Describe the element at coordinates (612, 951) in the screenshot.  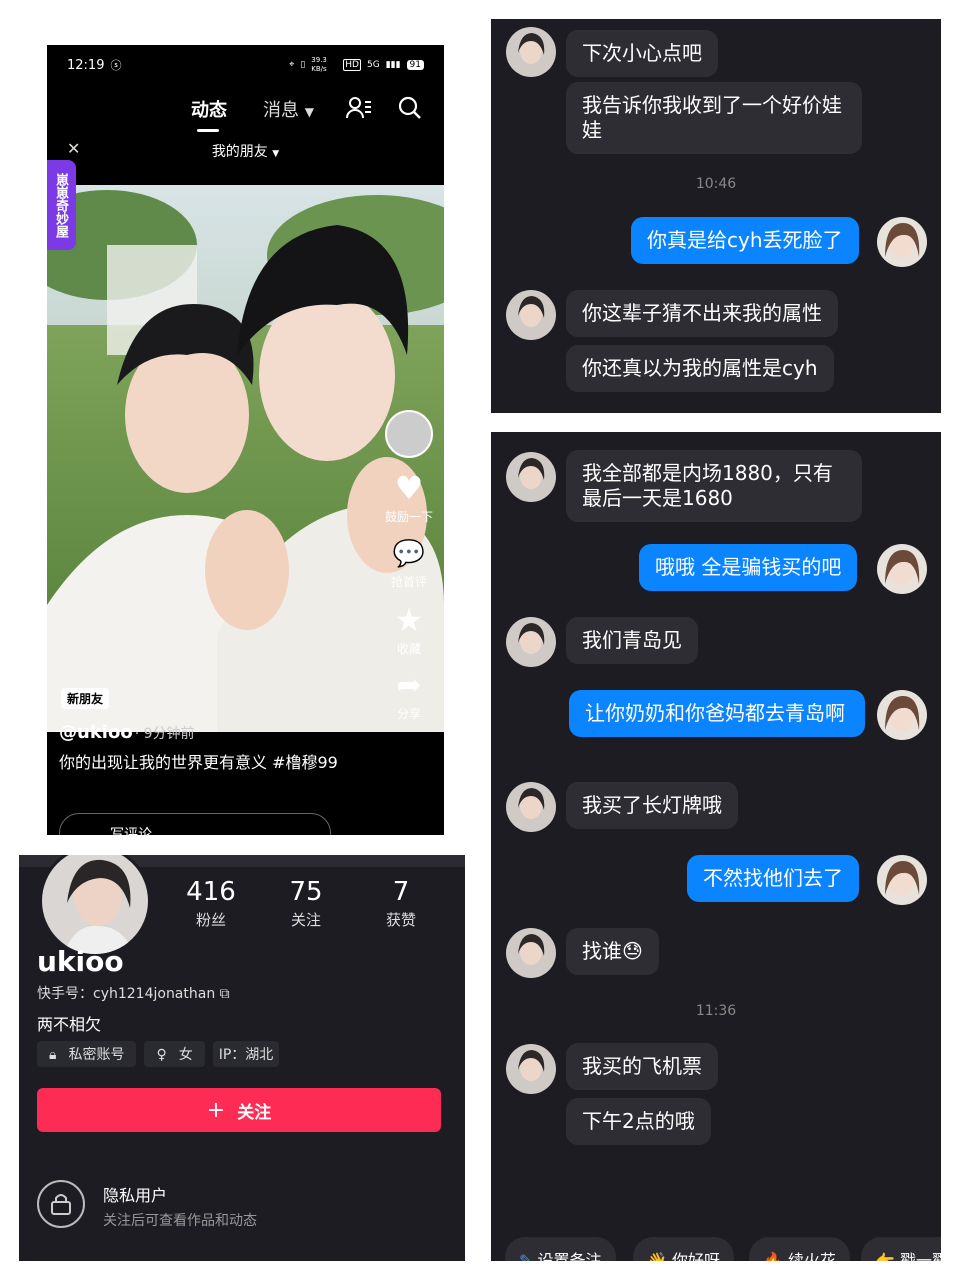
I see `message-in: 找谁😓` at that location.